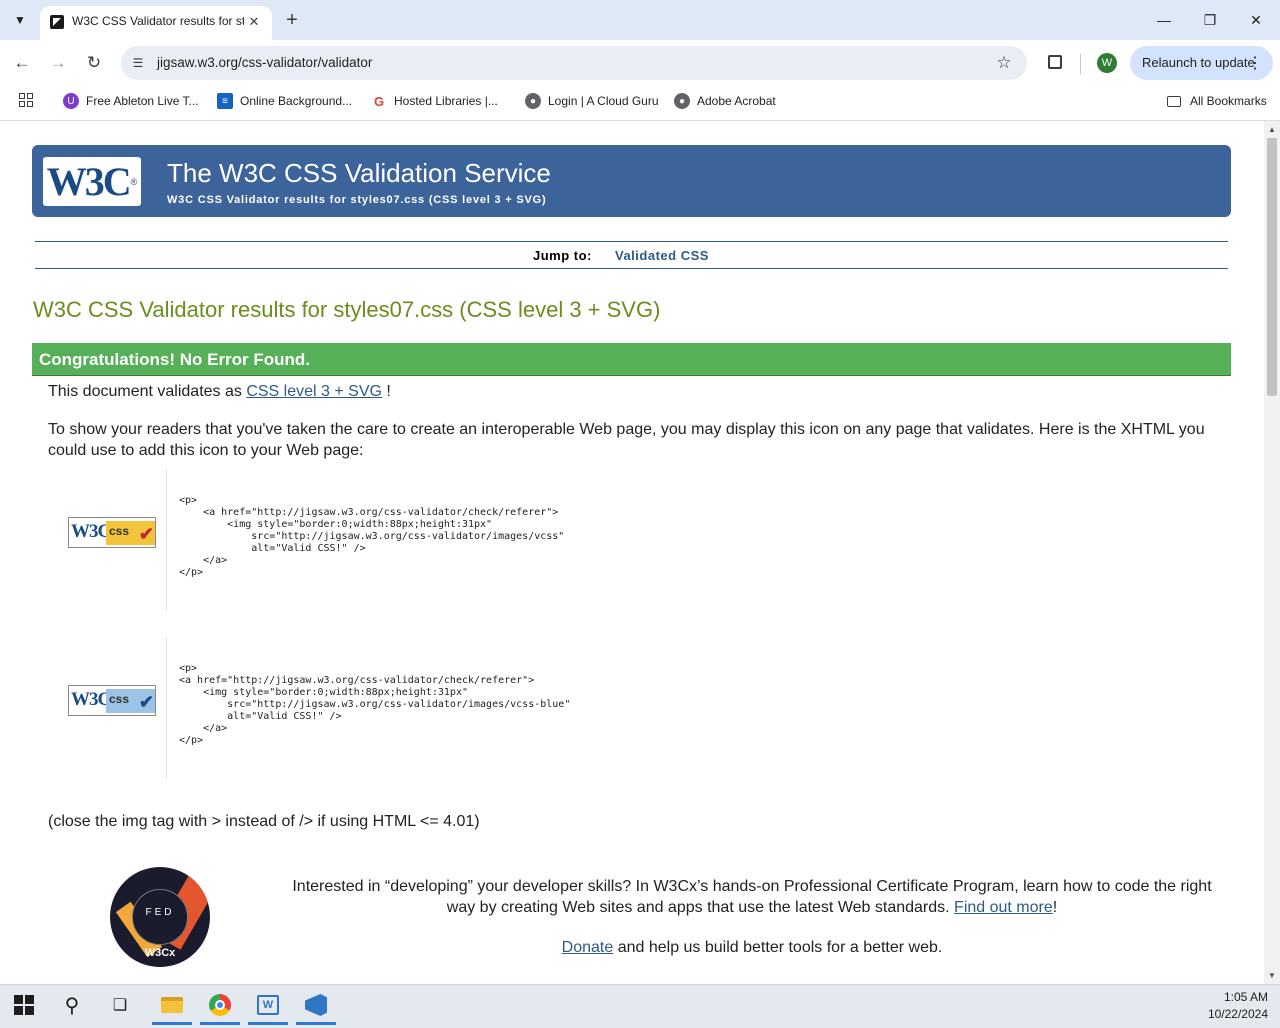  I want to click on active-tab: W3C CSS Validator results for st ✕, so click(156, 23).